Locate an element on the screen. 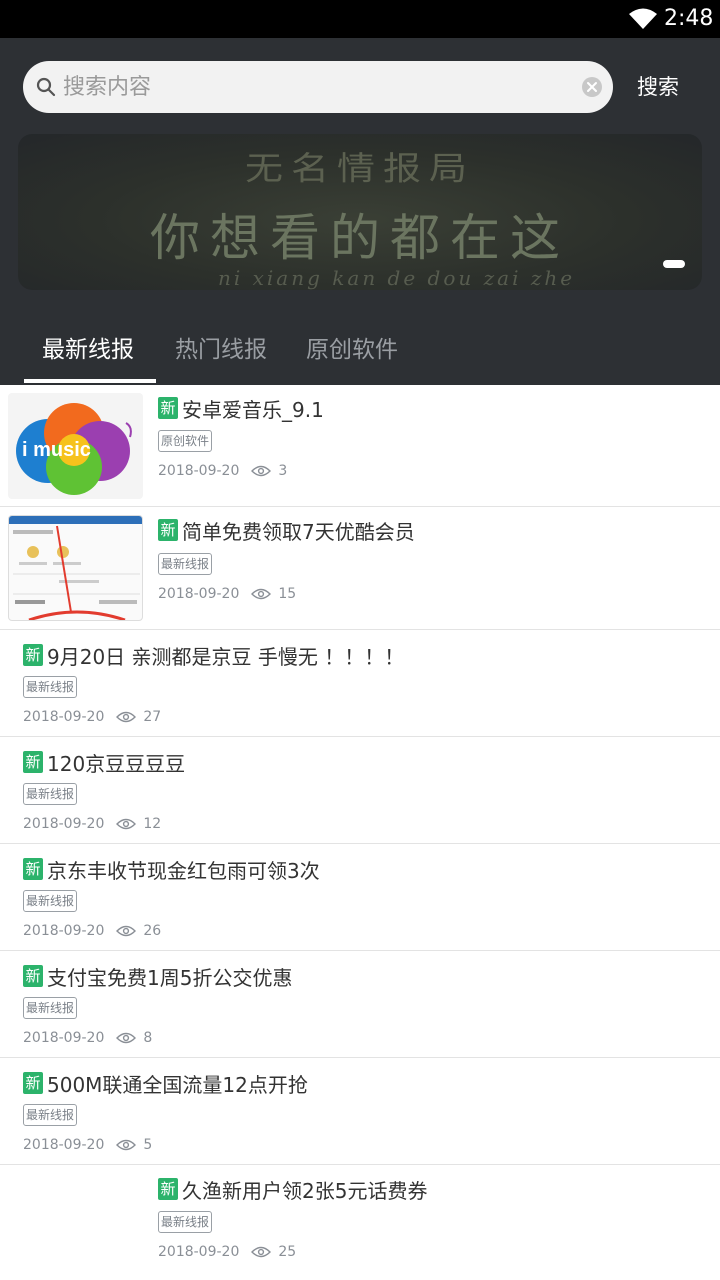 This screenshot has width=720, height=1280. item-title-row: 新 京东丰收节现金红包雨可领3次 is located at coordinates (171, 869).